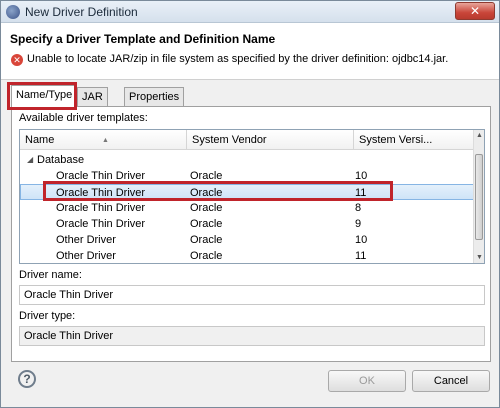  I want to click on title-bar: New Driver Definition ✕, so click(250, 12).